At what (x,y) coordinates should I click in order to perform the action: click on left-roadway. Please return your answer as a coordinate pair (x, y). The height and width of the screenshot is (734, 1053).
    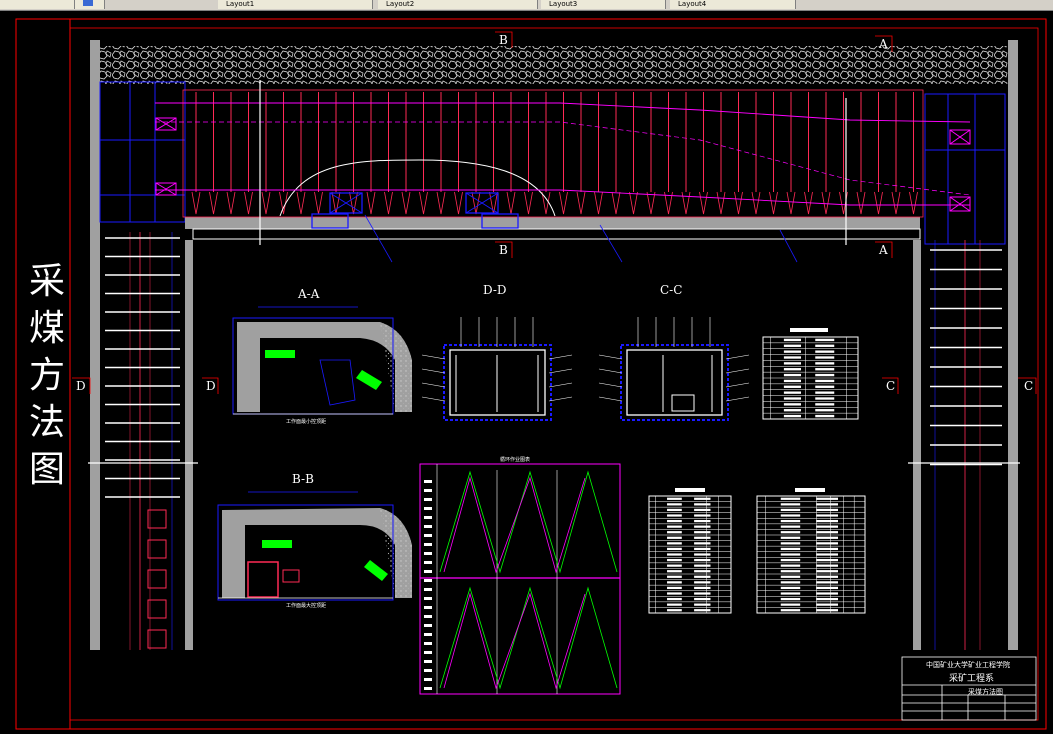
    Looking at the image, I should click on (141, 345).